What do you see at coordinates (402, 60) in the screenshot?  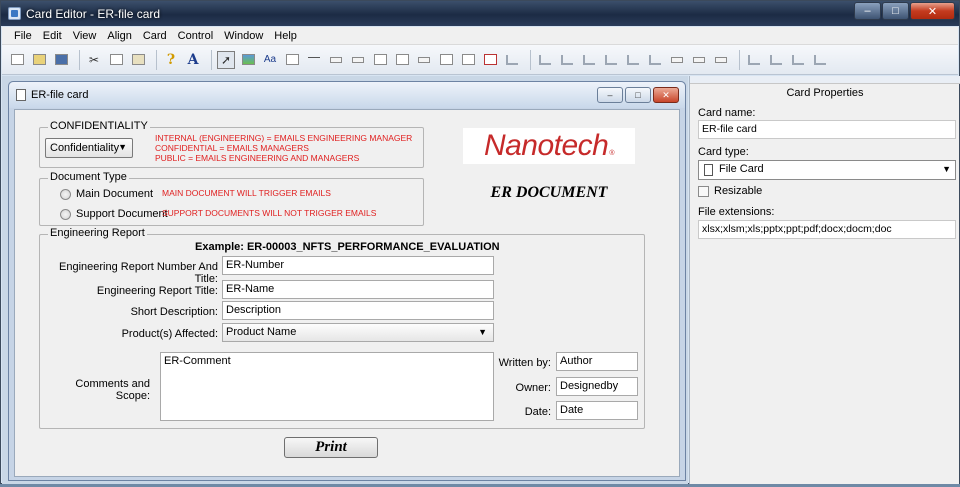 I see `checkbox-icon` at bounding box center [402, 60].